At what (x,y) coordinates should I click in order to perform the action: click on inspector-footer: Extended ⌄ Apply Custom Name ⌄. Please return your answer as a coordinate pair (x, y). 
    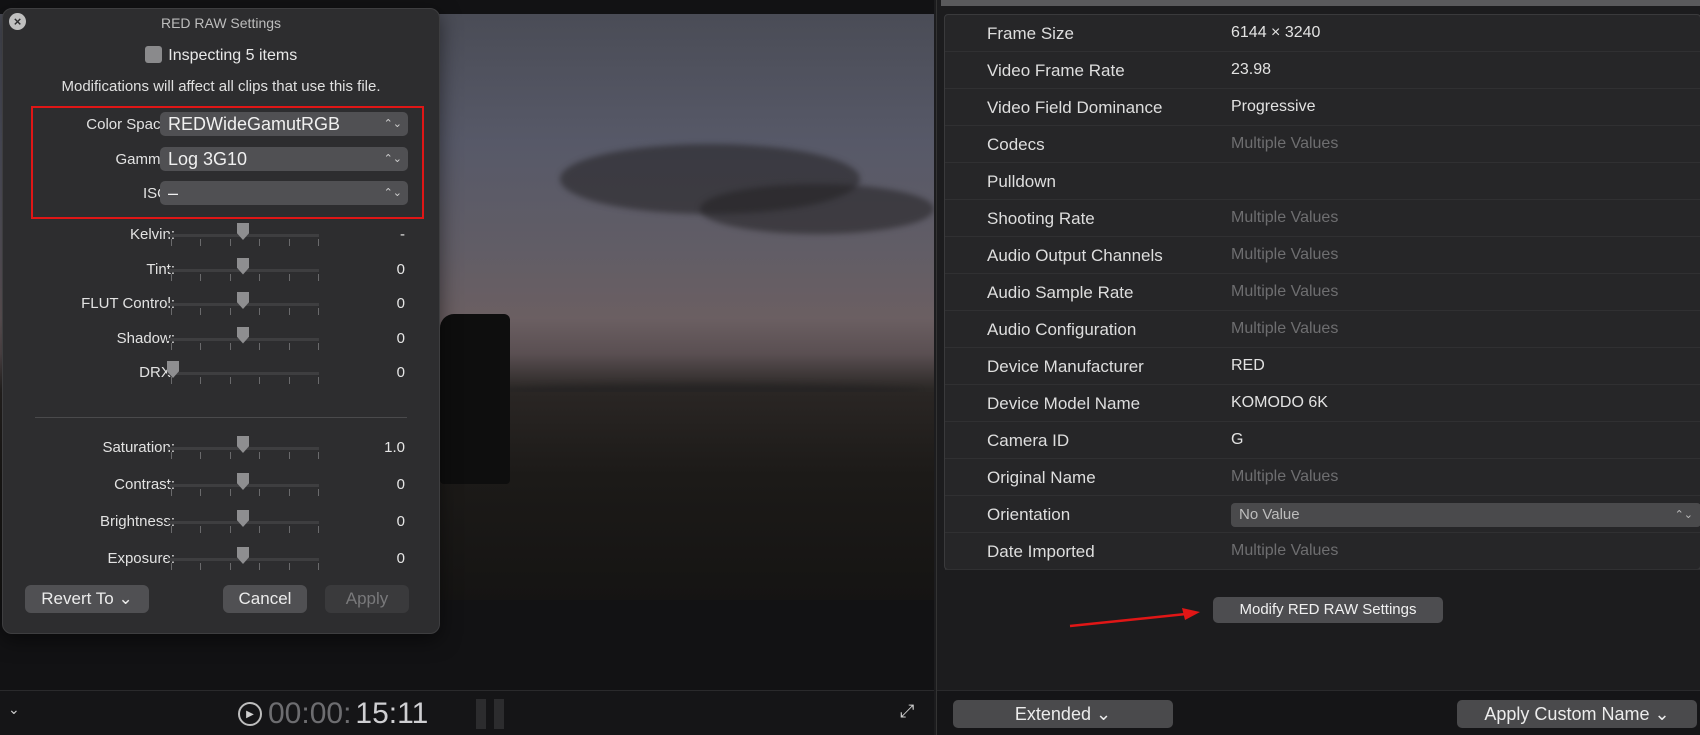
    Looking at the image, I should click on (1318, 712).